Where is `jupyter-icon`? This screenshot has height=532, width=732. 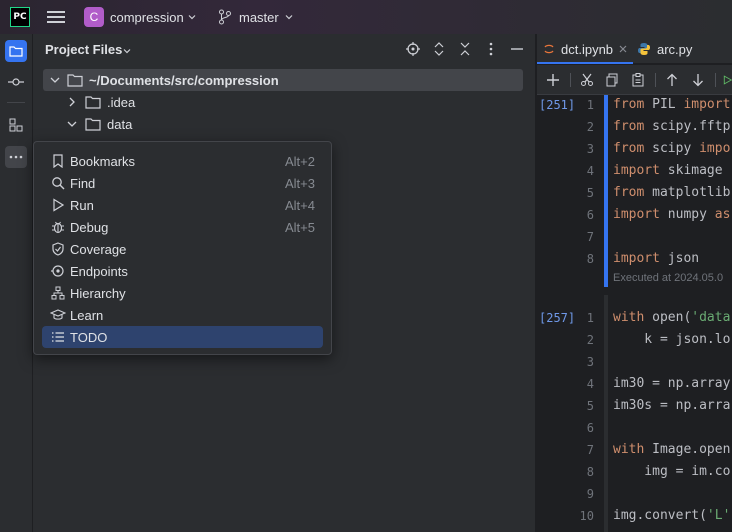
jupyter-icon is located at coordinates (549, 49).